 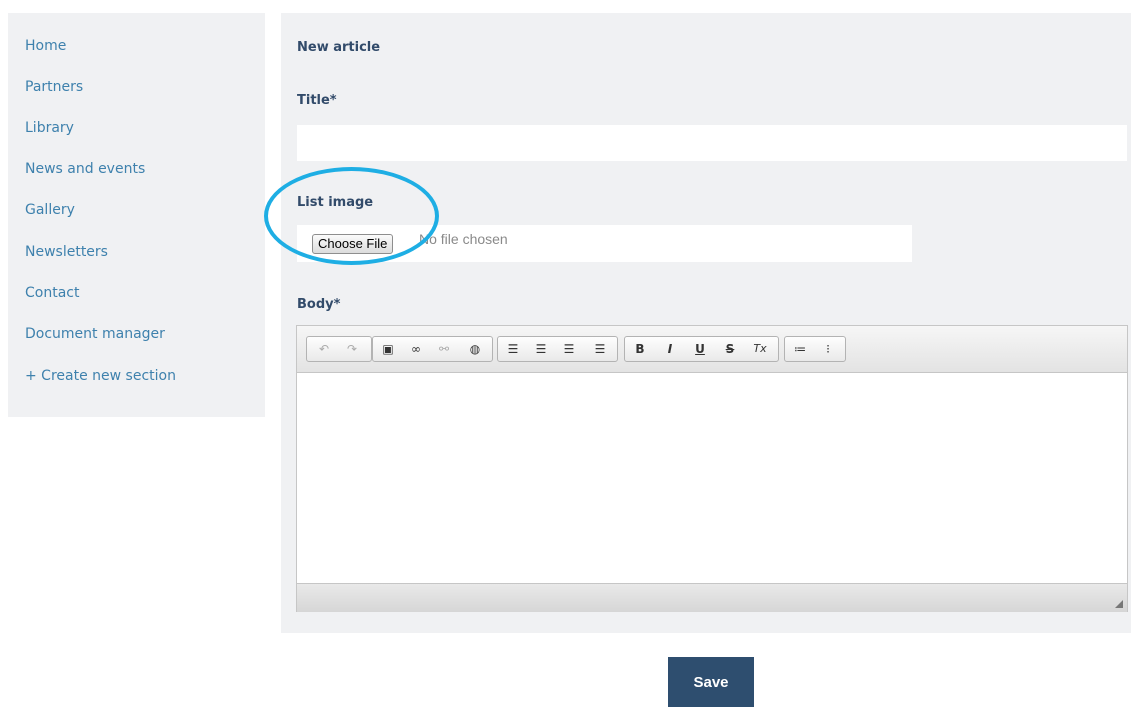 I want to click on sidebar-item-partners: Partners, so click(x=54, y=87).